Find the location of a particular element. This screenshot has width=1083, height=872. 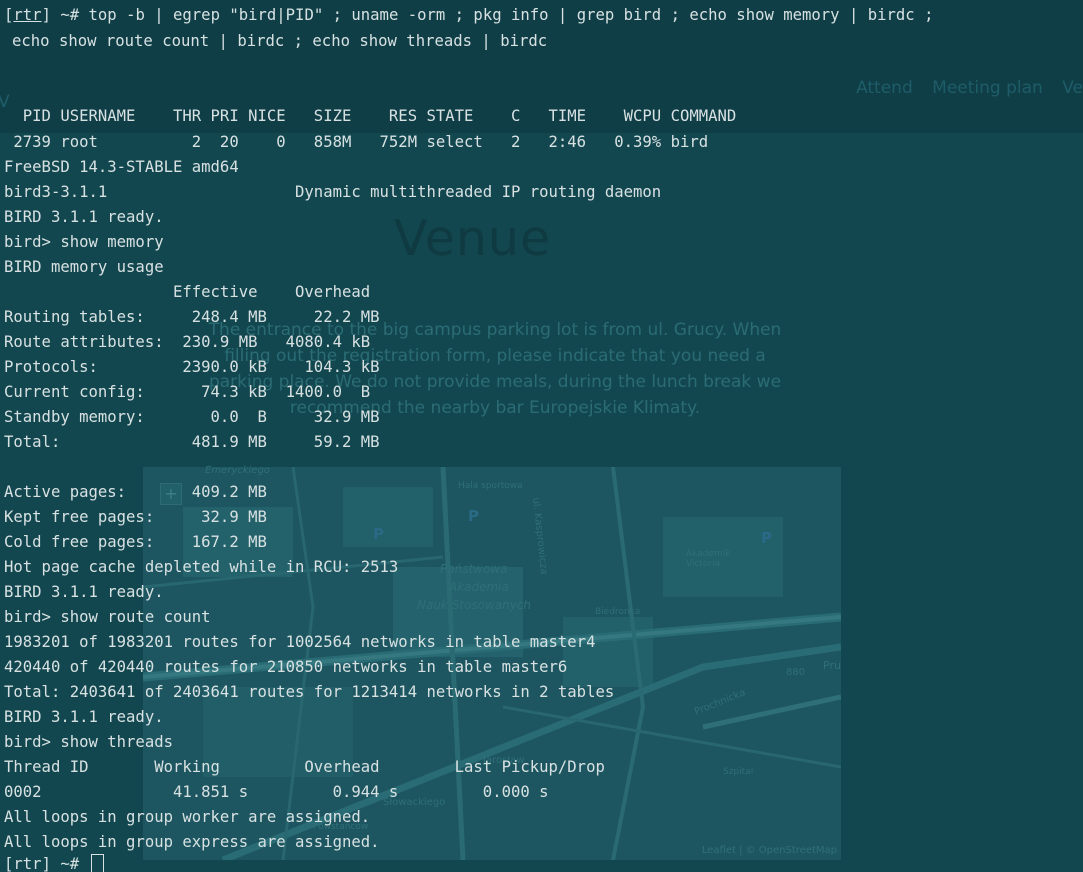

birdc-command: bird> show threads is located at coordinates (88, 742).